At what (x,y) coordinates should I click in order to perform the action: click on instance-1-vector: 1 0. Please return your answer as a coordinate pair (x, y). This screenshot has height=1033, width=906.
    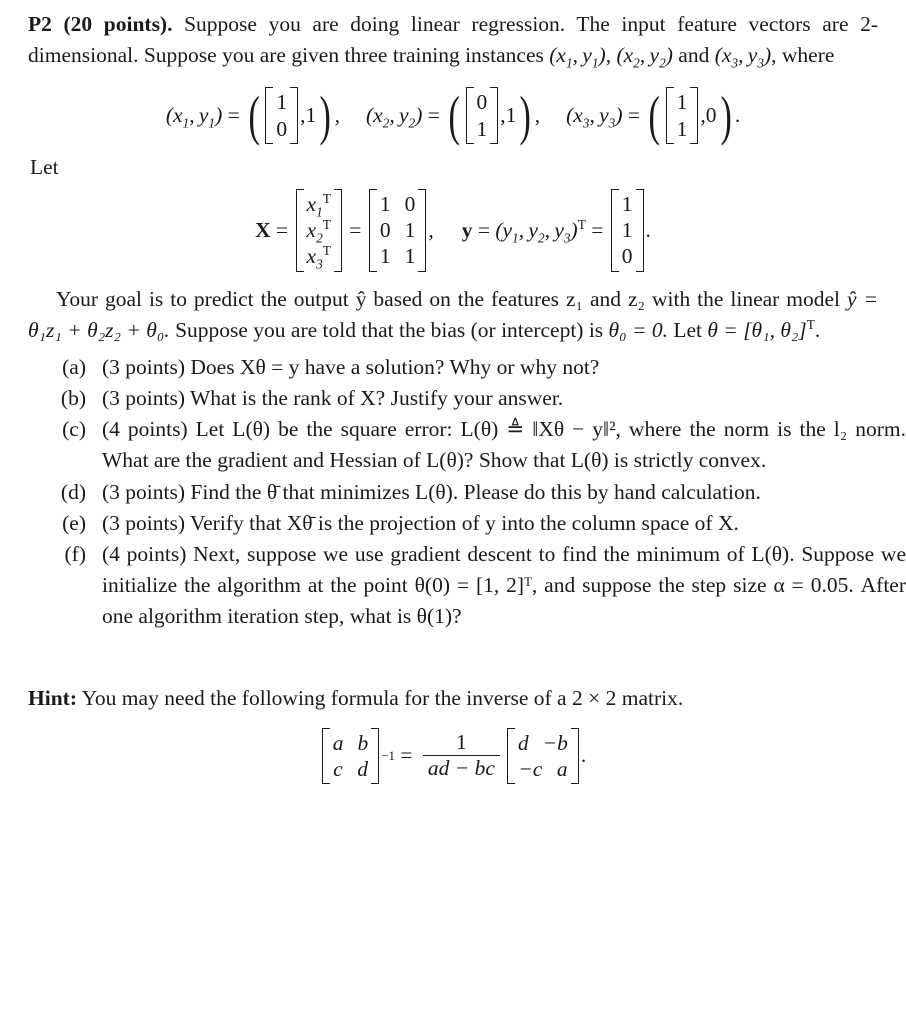
    Looking at the image, I should click on (282, 115).